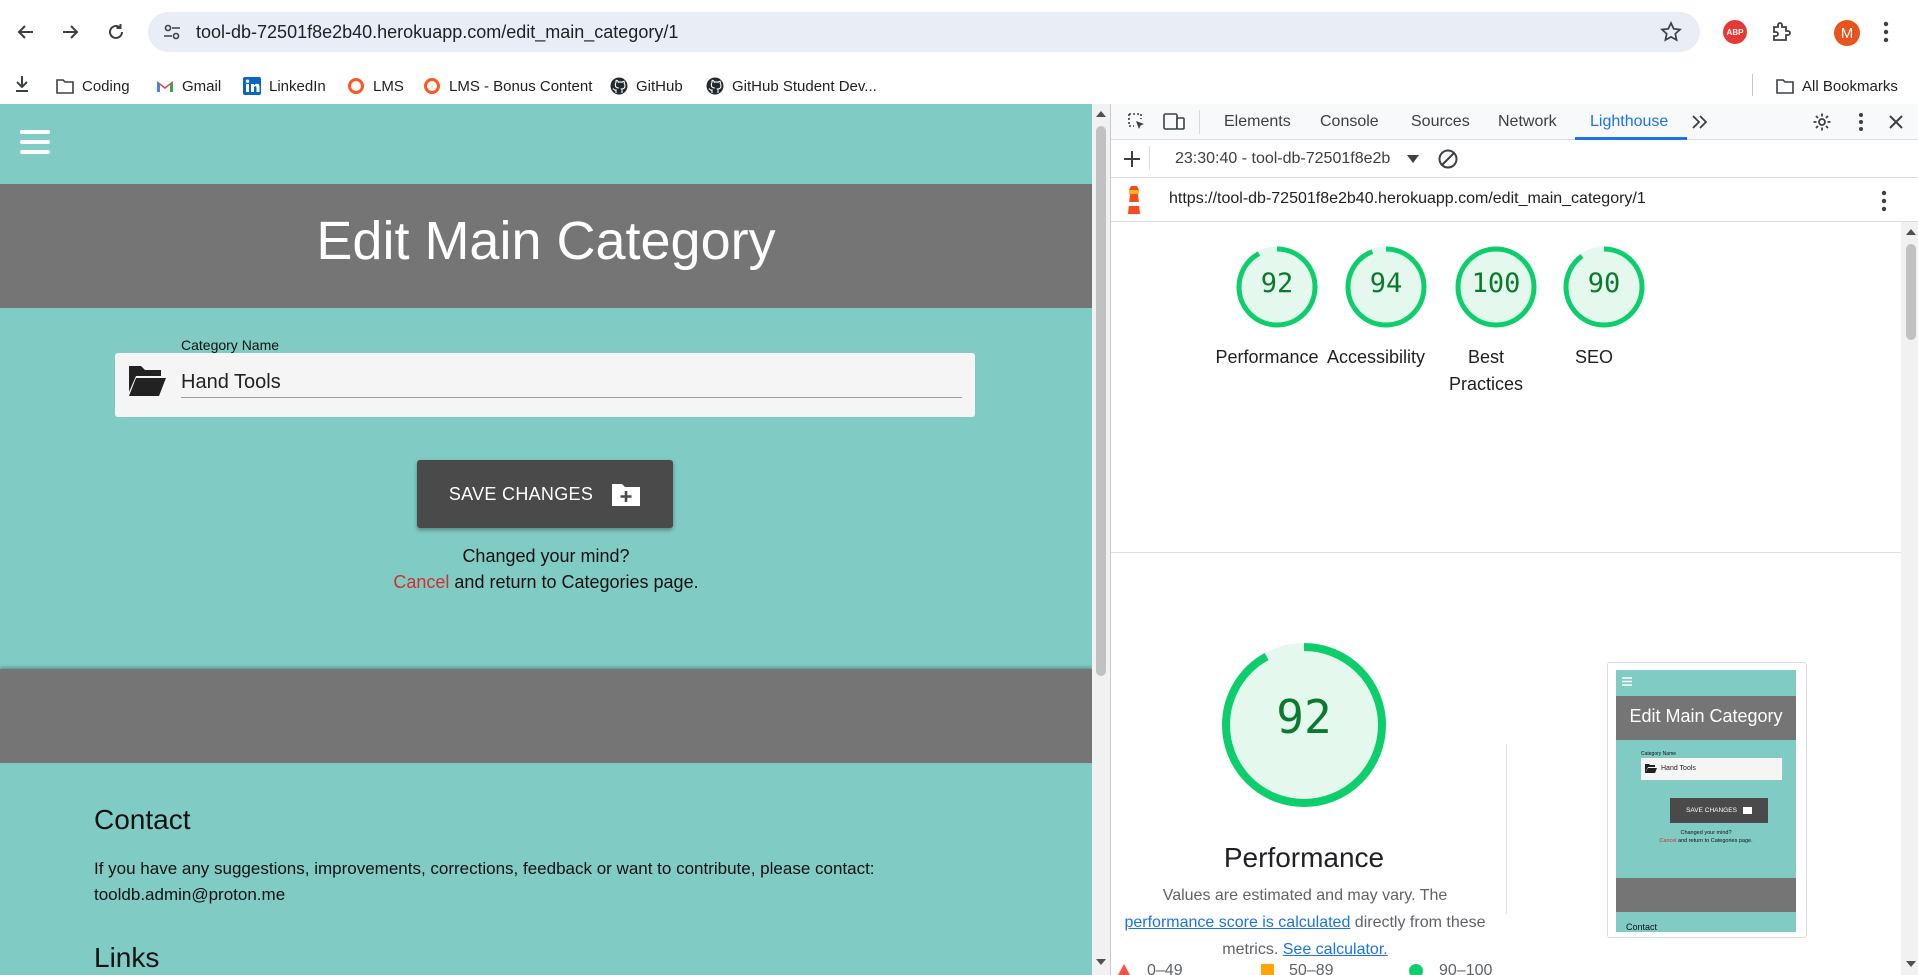 The width and height of the screenshot is (1918, 975). I want to click on folder-open-icon, so click(147, 381).